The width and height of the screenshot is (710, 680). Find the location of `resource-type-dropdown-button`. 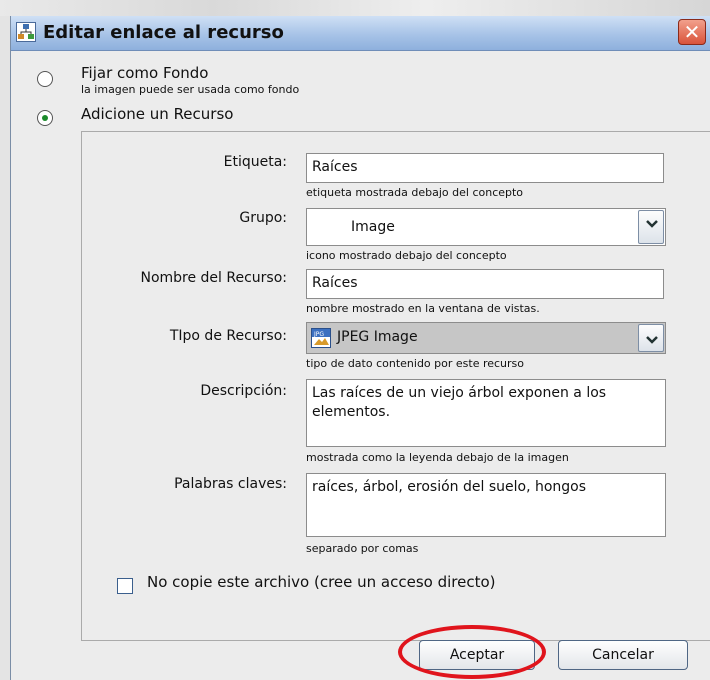

resource-type-dropdown-button is located at coordinates (651, 338).